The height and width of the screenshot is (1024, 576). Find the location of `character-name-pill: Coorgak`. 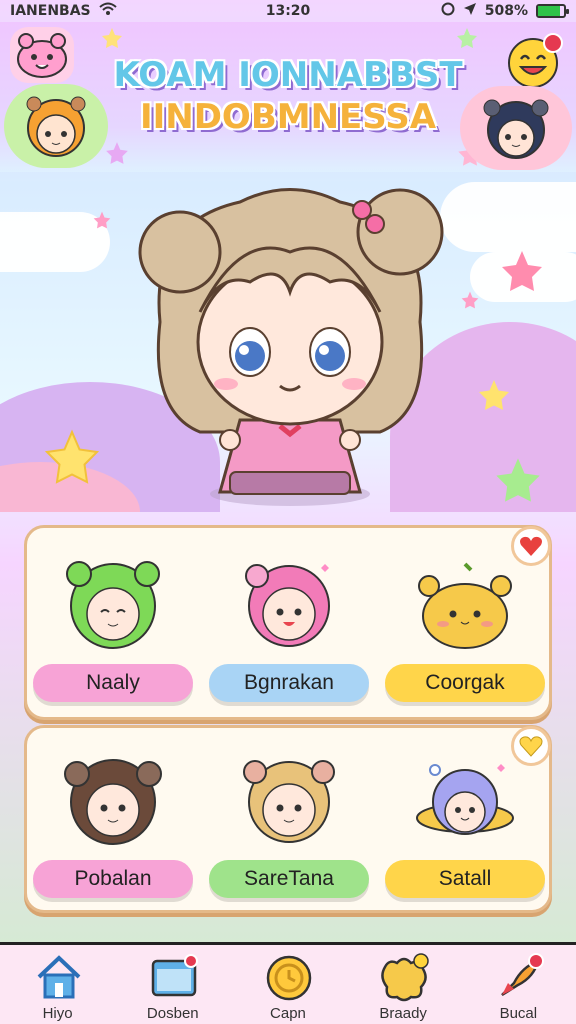

character-name-pill: Coorgak is located at coordinates (465, 683).